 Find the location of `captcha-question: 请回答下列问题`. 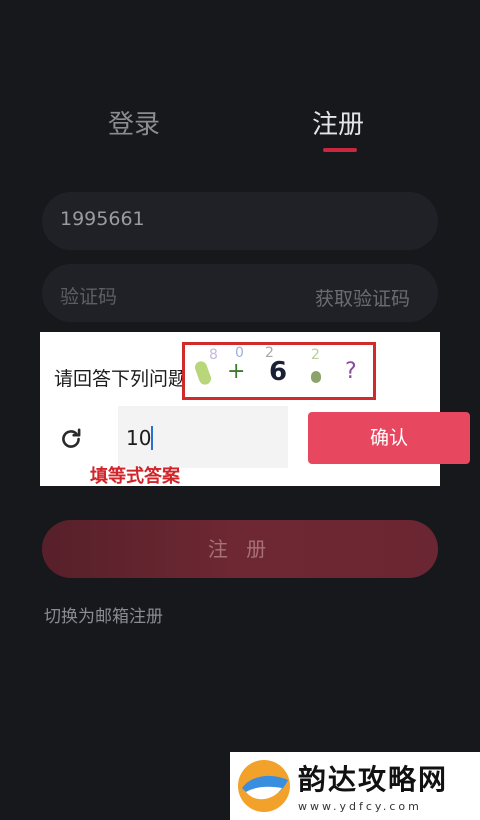

captcha-question: 请回答下列问题 is located at coordinates (121, 379).